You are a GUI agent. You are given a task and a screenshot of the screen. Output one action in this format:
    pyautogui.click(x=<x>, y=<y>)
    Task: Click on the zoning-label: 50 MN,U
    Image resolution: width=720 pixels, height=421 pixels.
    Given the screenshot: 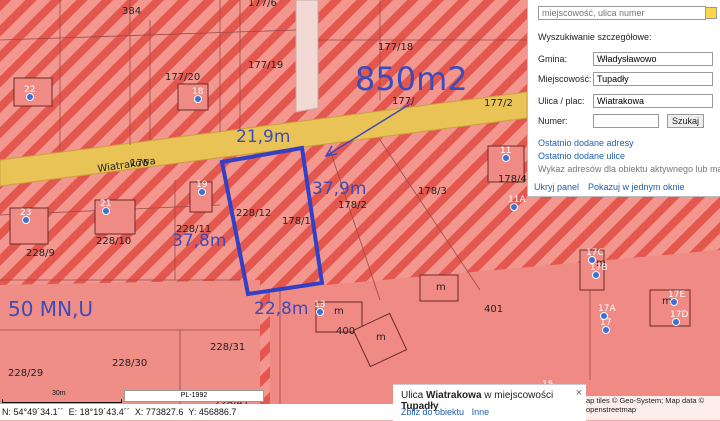 What is the action you would take?
    pyautogui.click(x=50, y=309)
    